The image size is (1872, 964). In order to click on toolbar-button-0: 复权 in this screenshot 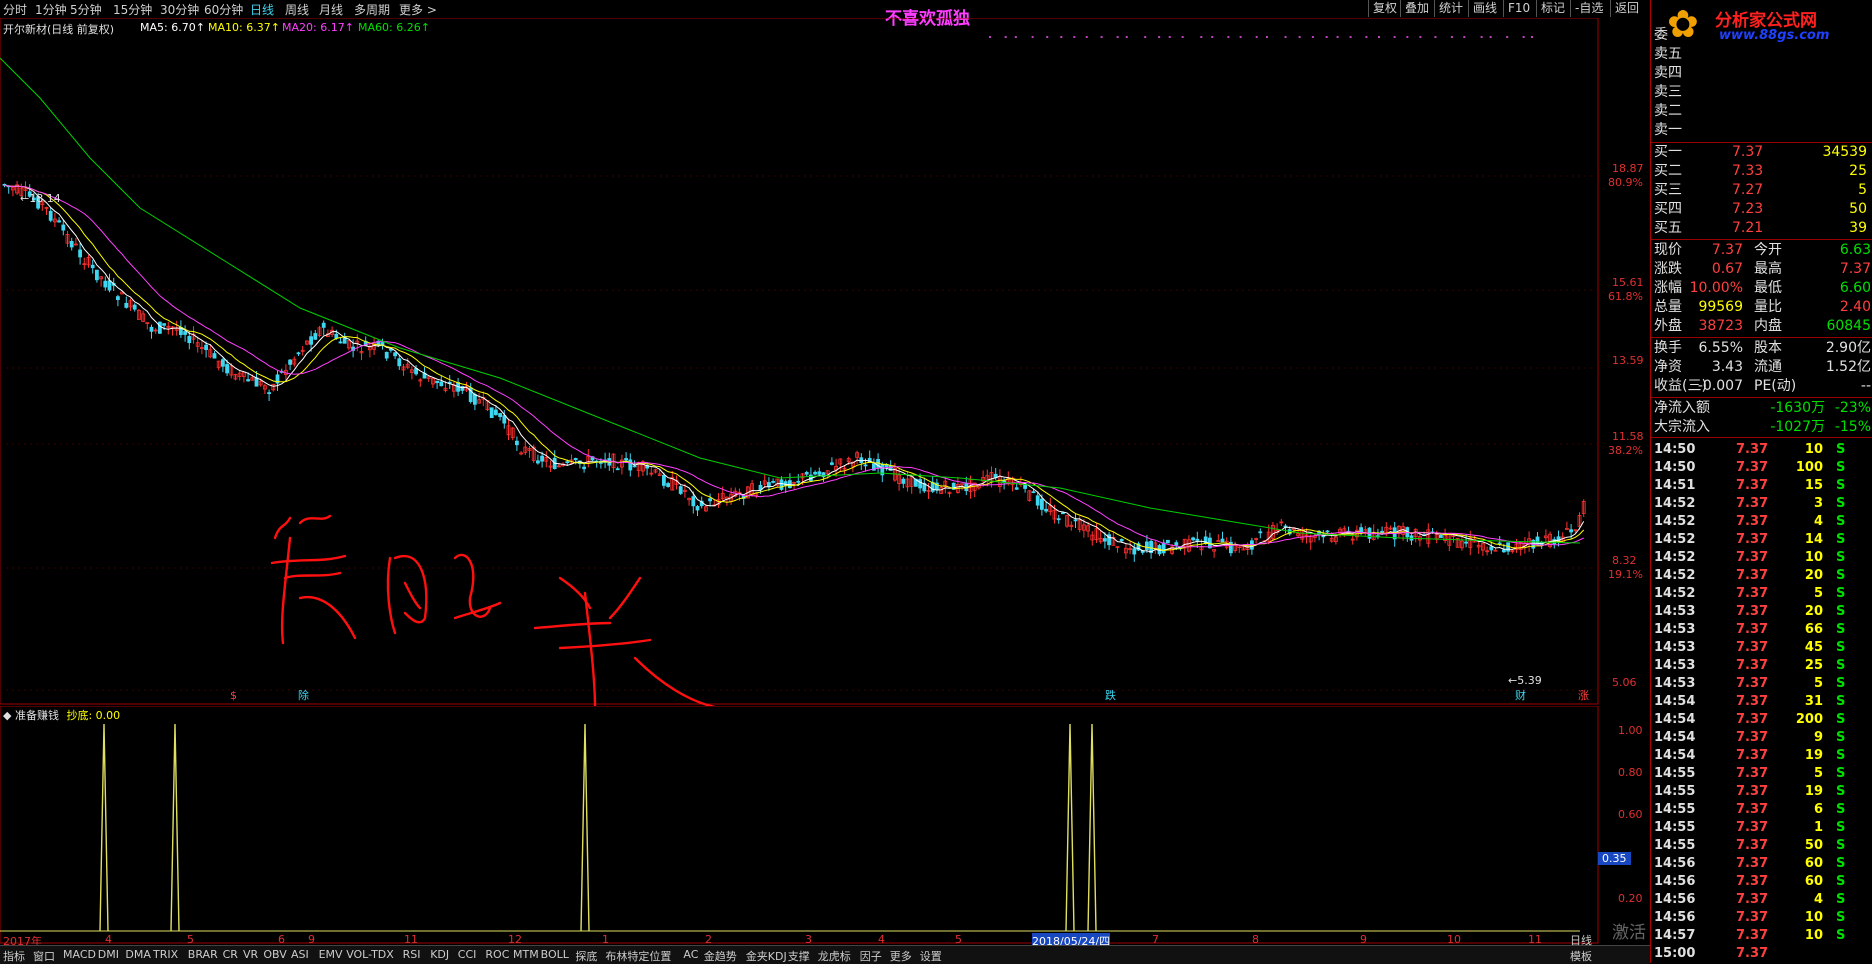, I will do `click(1384, 8)`.